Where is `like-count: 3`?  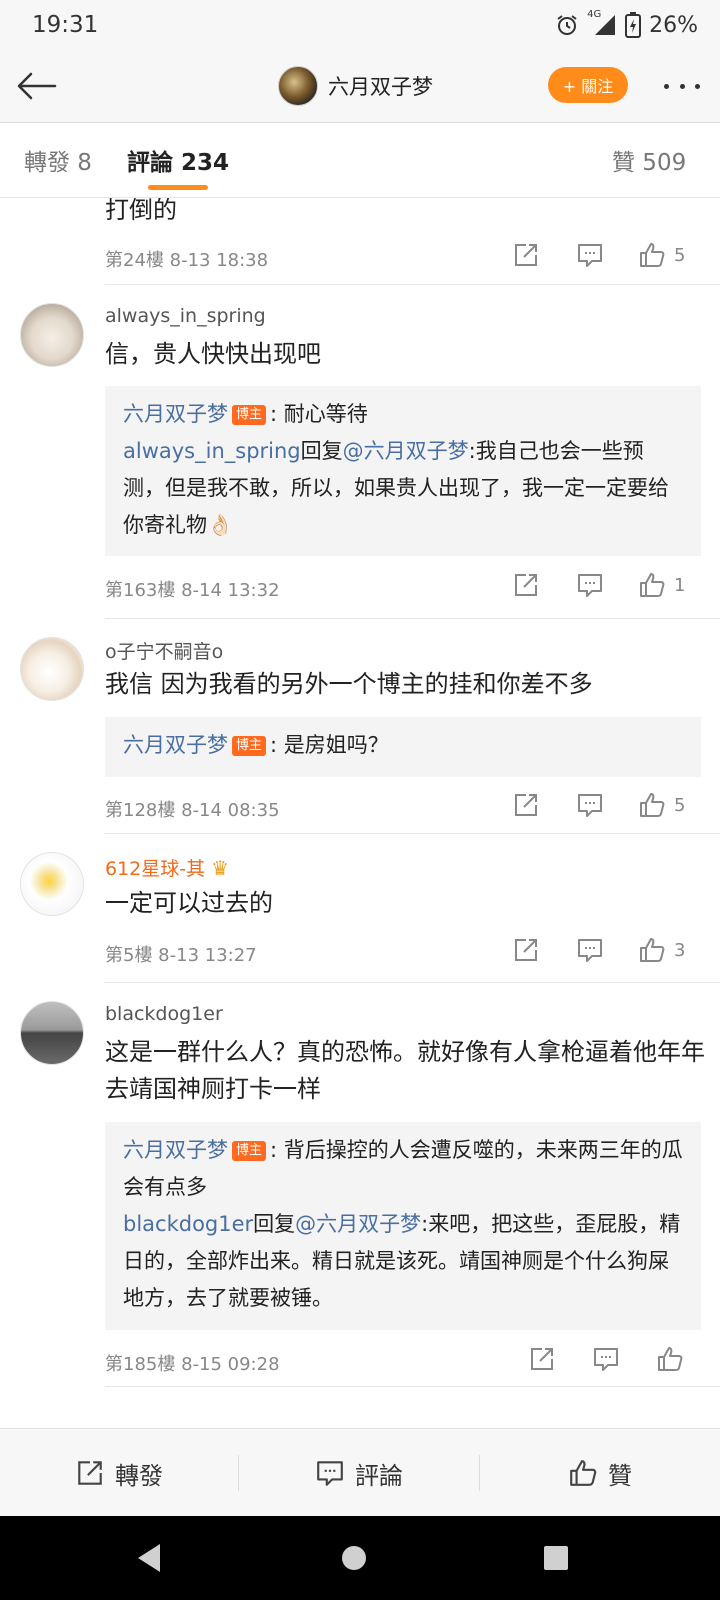
like-count: 3 is located at coordinates (680, 950).